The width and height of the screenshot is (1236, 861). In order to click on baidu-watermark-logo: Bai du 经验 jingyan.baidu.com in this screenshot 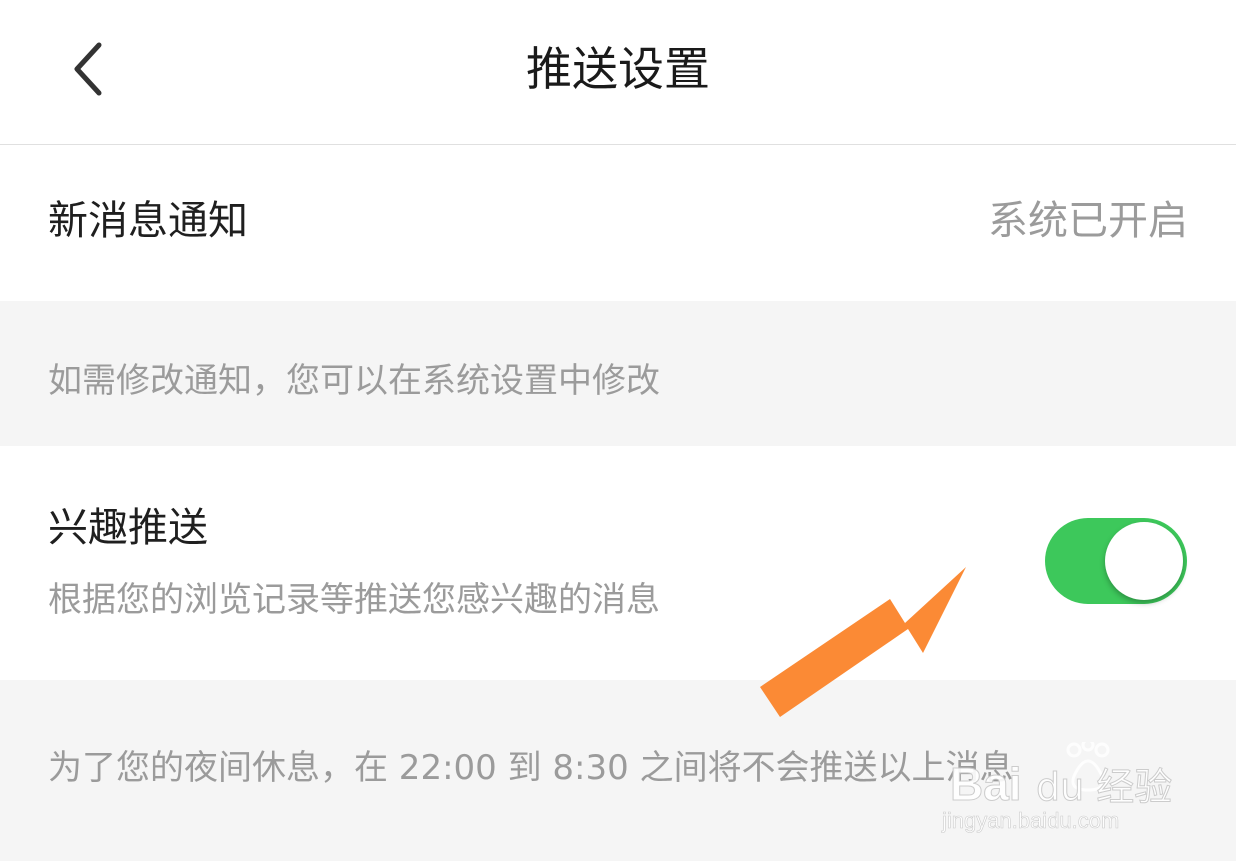, I will do `click(1057, 787)`.